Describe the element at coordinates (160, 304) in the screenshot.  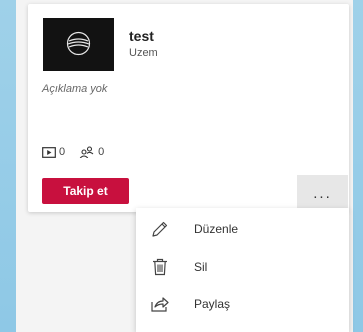
I see `share-icon` at that location.